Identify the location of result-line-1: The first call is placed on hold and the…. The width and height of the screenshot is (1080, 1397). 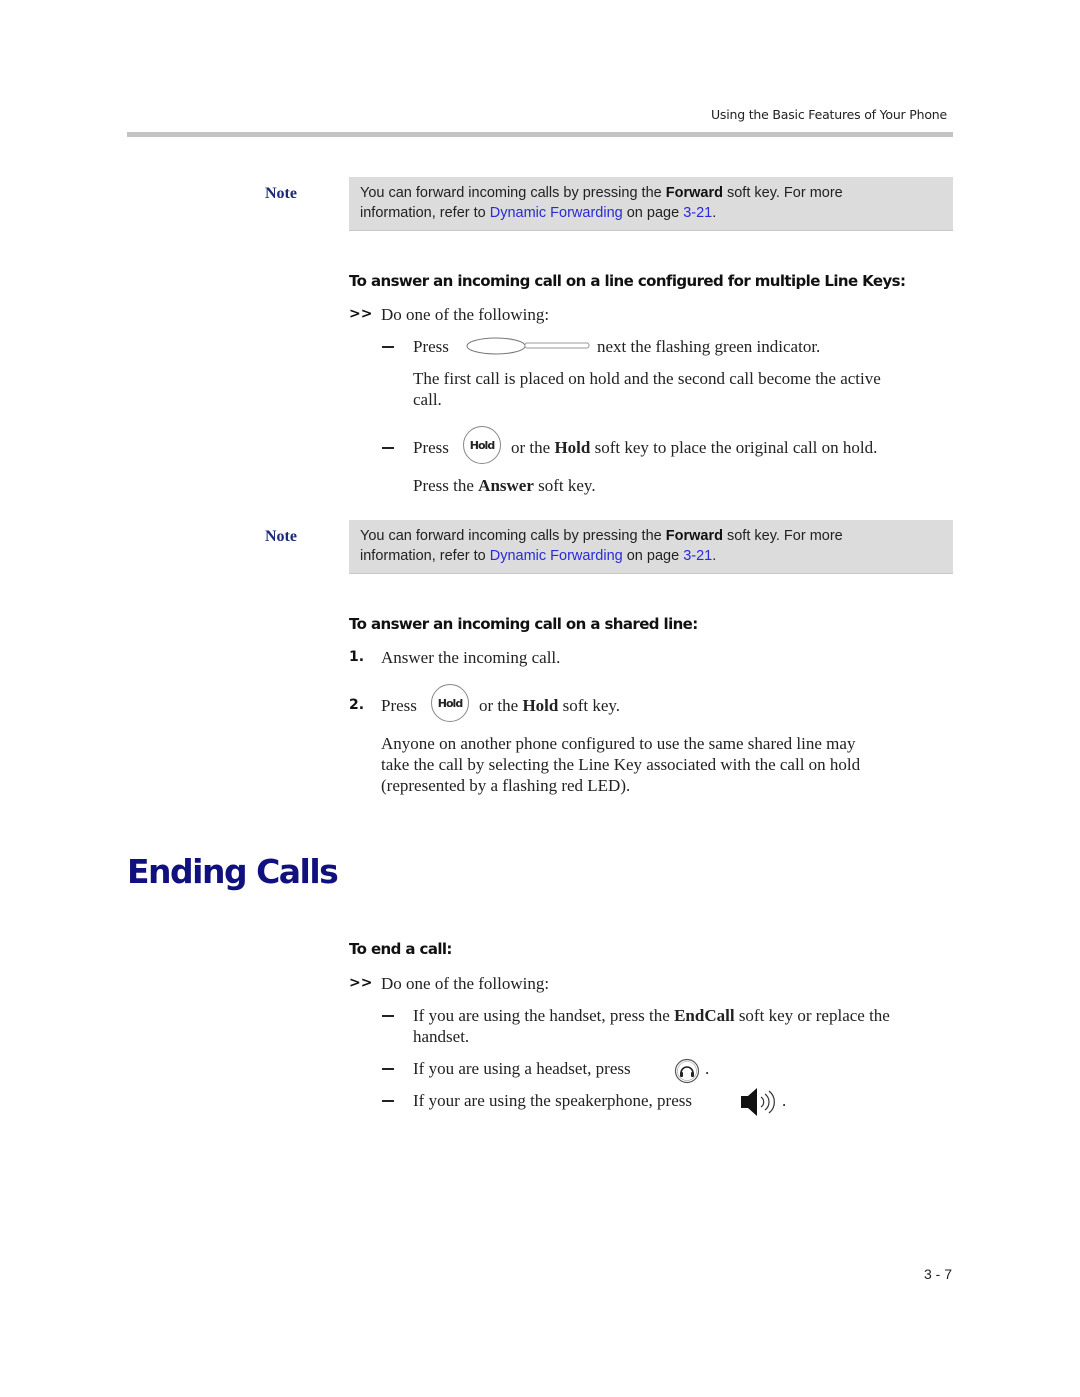
(647, 378).